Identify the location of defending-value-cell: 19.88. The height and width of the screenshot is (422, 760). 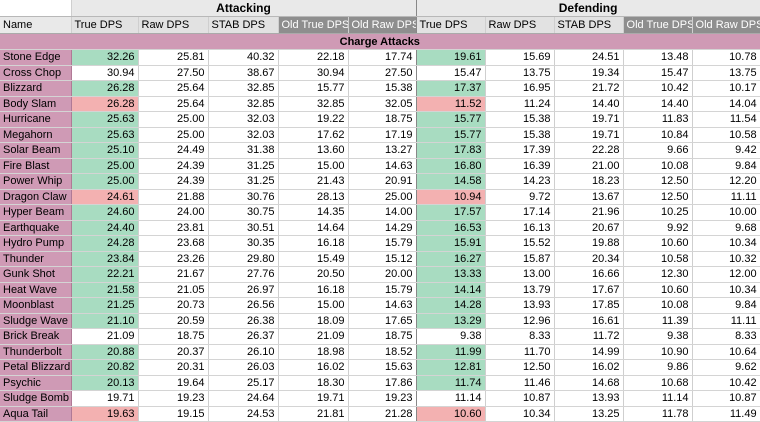
(589, 243).